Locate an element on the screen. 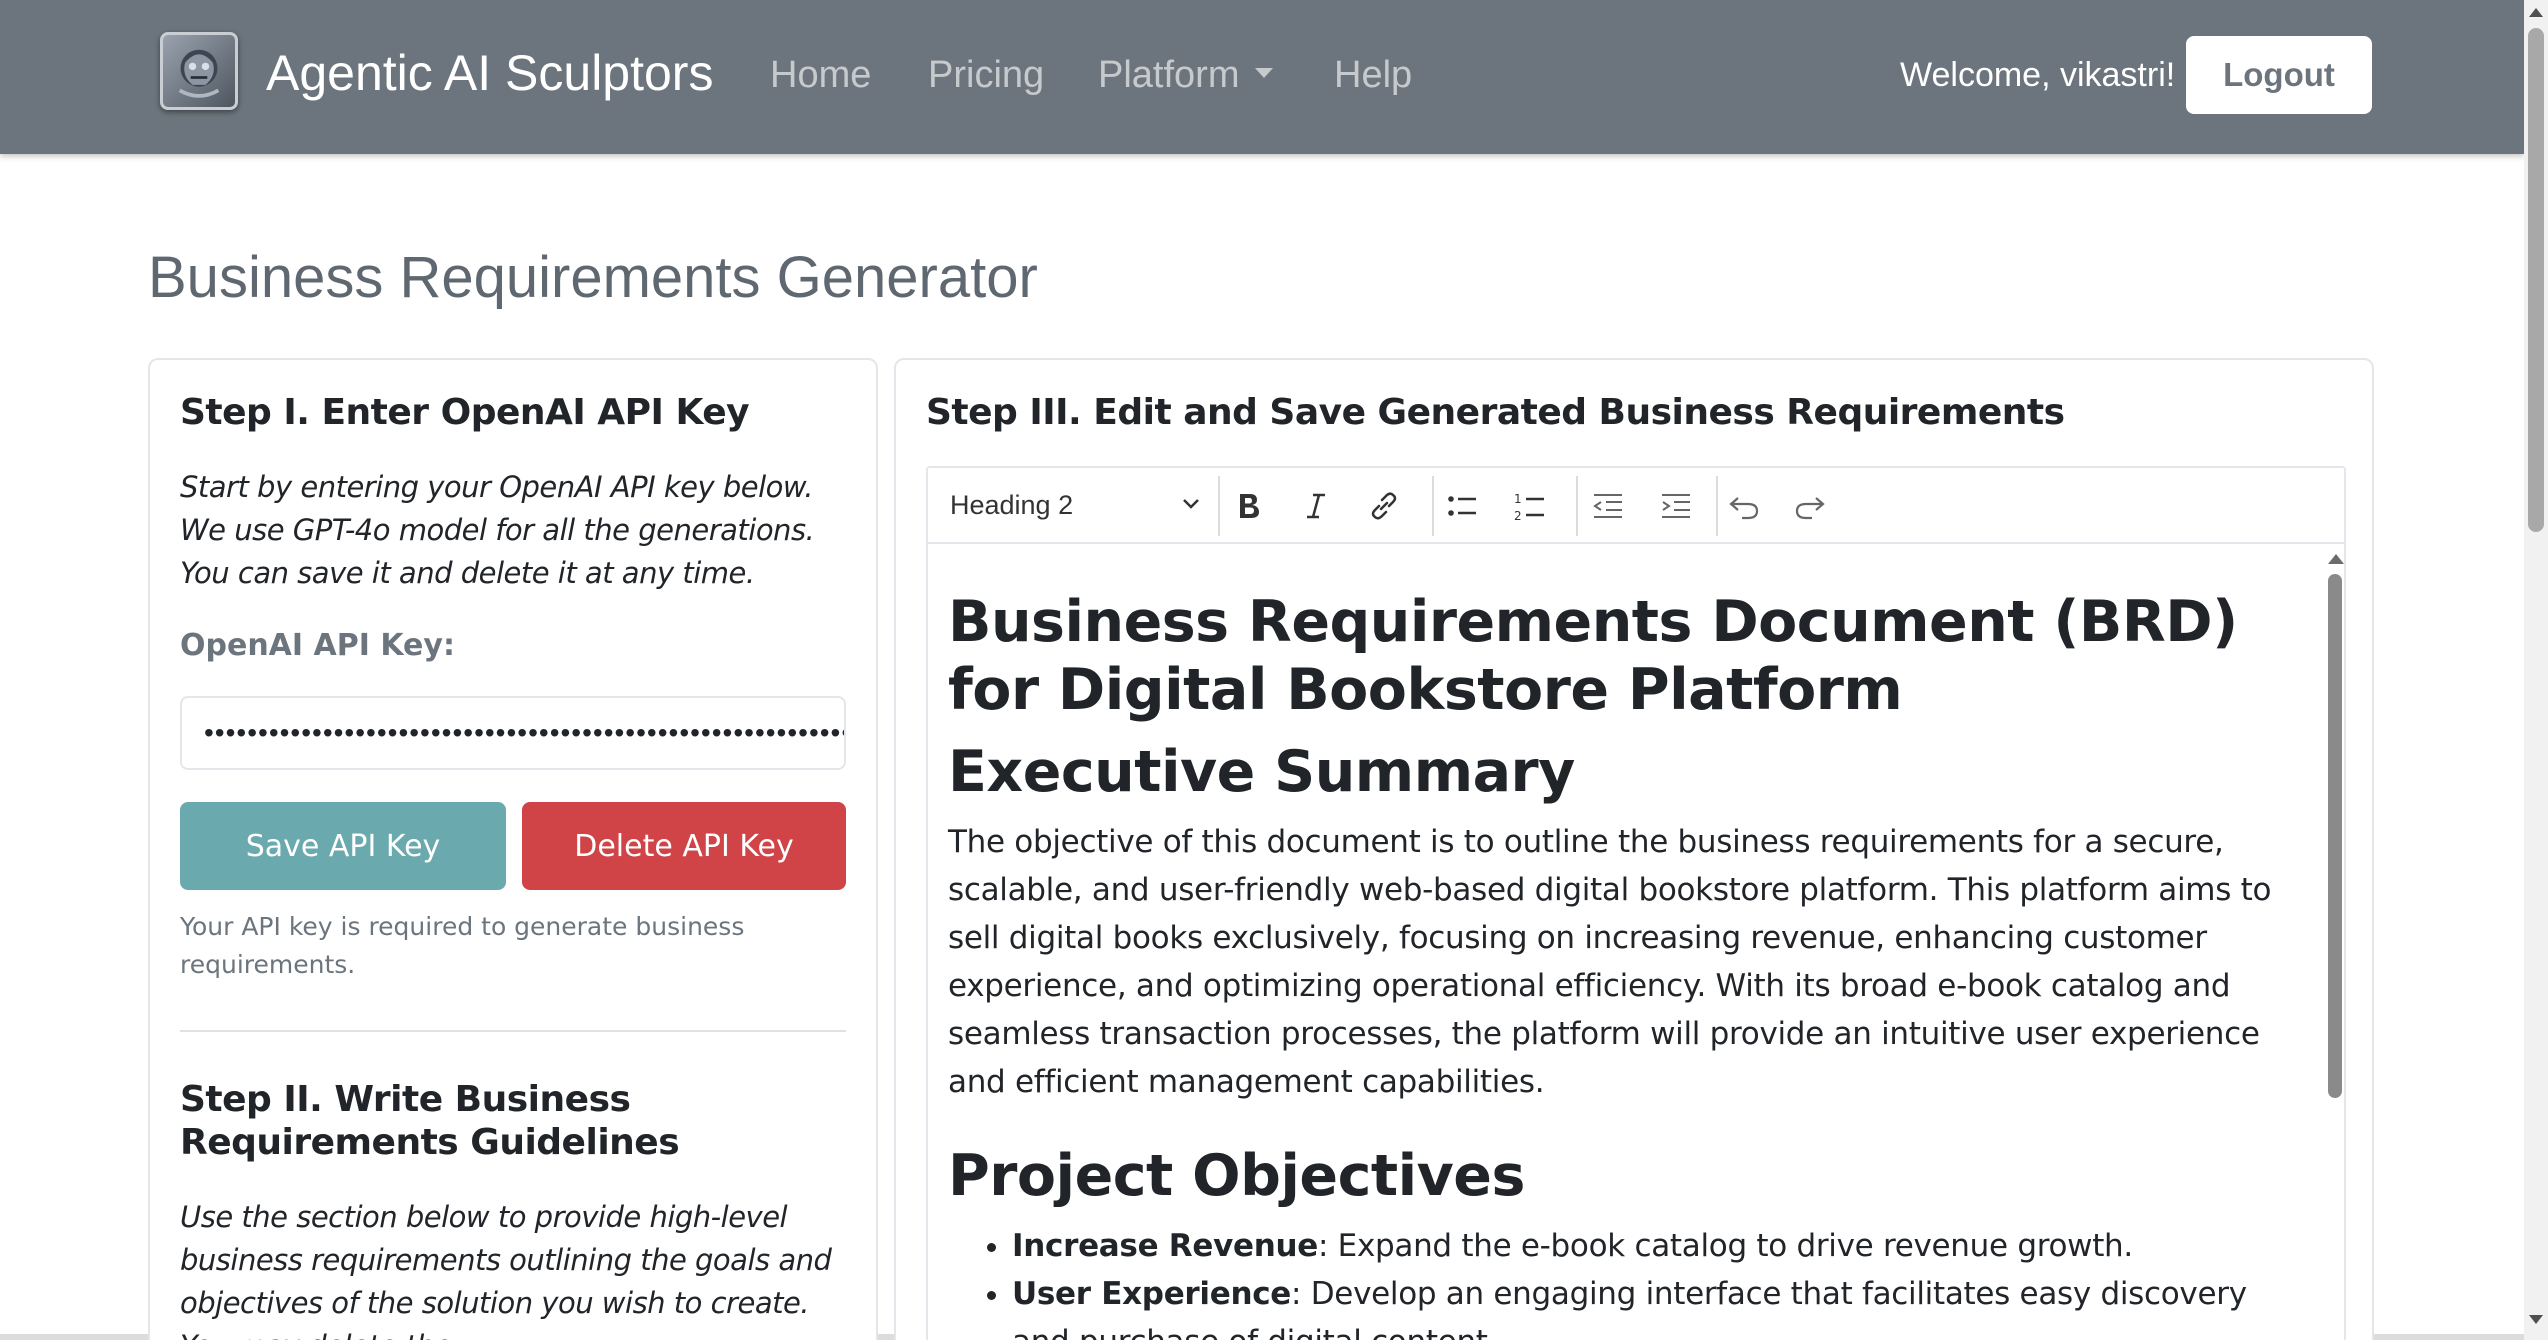  welcome-text: Welcome, vikastri! is located at coordinates (2038, 75).